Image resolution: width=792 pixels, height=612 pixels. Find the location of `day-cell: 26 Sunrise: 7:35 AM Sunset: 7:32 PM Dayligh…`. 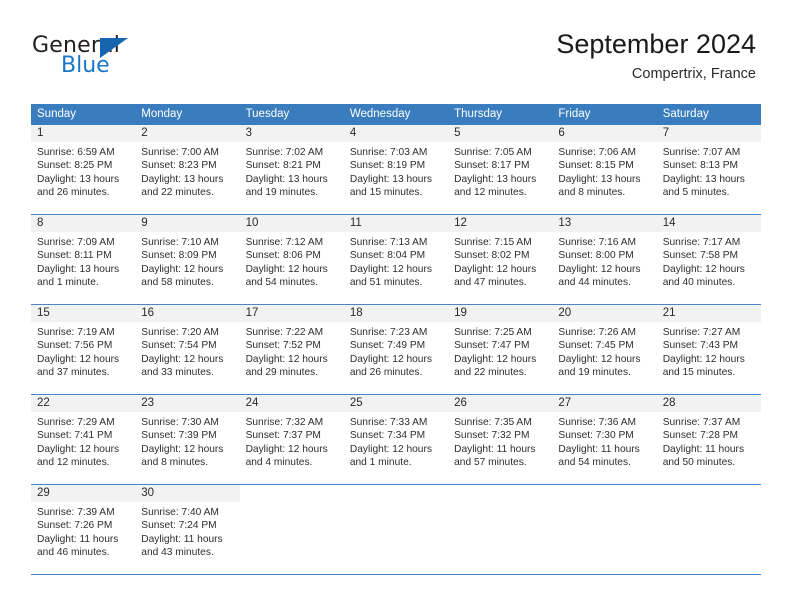

day-cell: 26 Sunrise: 7:35 AM Sunset: 7:32 PM Dayligh… is located at coordinates (500, 439).